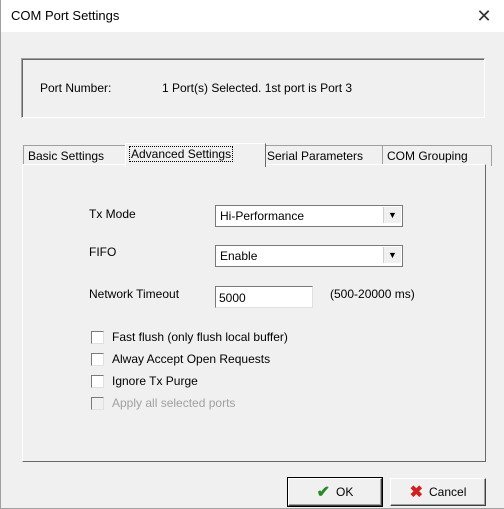 The height and width of the screenshot is (509, 504). I want to click on port-number-value: 1 Port(s) Selected. 1st port is Port 3, so click(257, 88).